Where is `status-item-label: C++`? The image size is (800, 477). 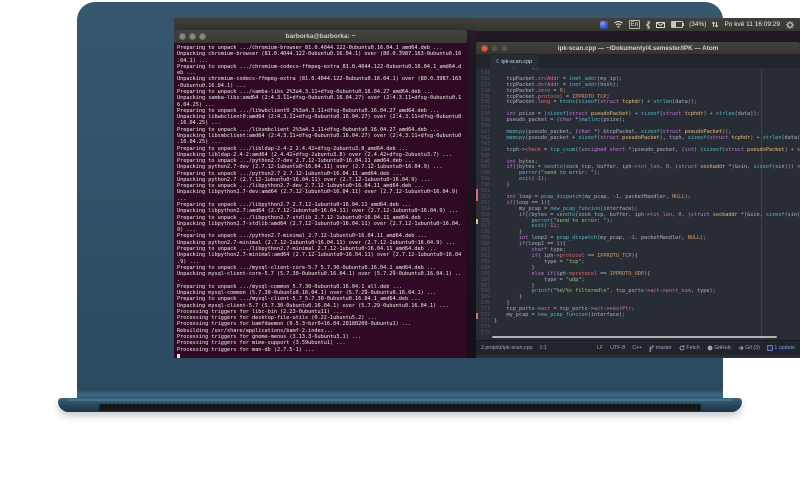
status-item-label: C++ is located at coordinates (637, 348).